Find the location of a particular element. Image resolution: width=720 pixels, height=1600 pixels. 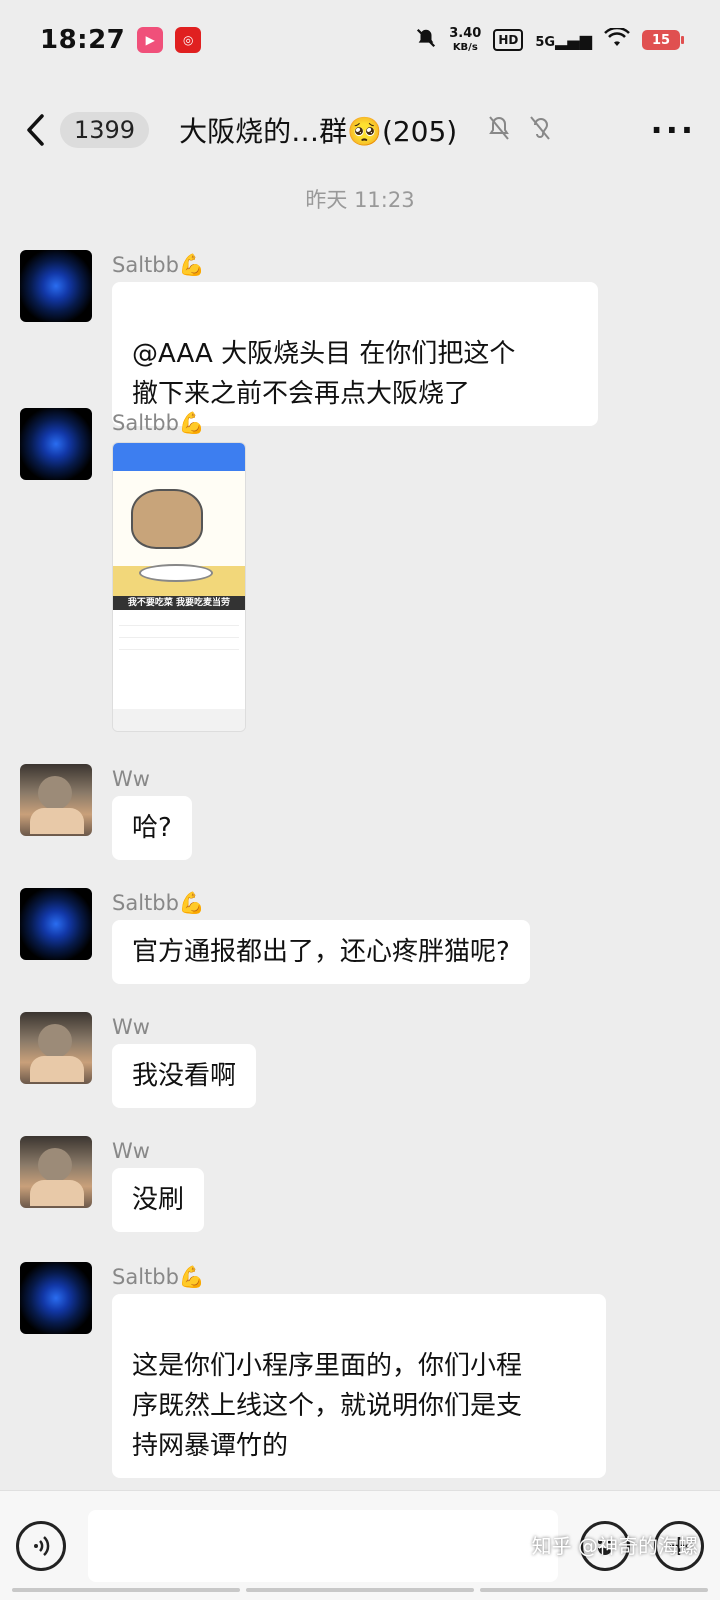

message-row: Ww 我没看啊 is located at coordinates (138, 1060).